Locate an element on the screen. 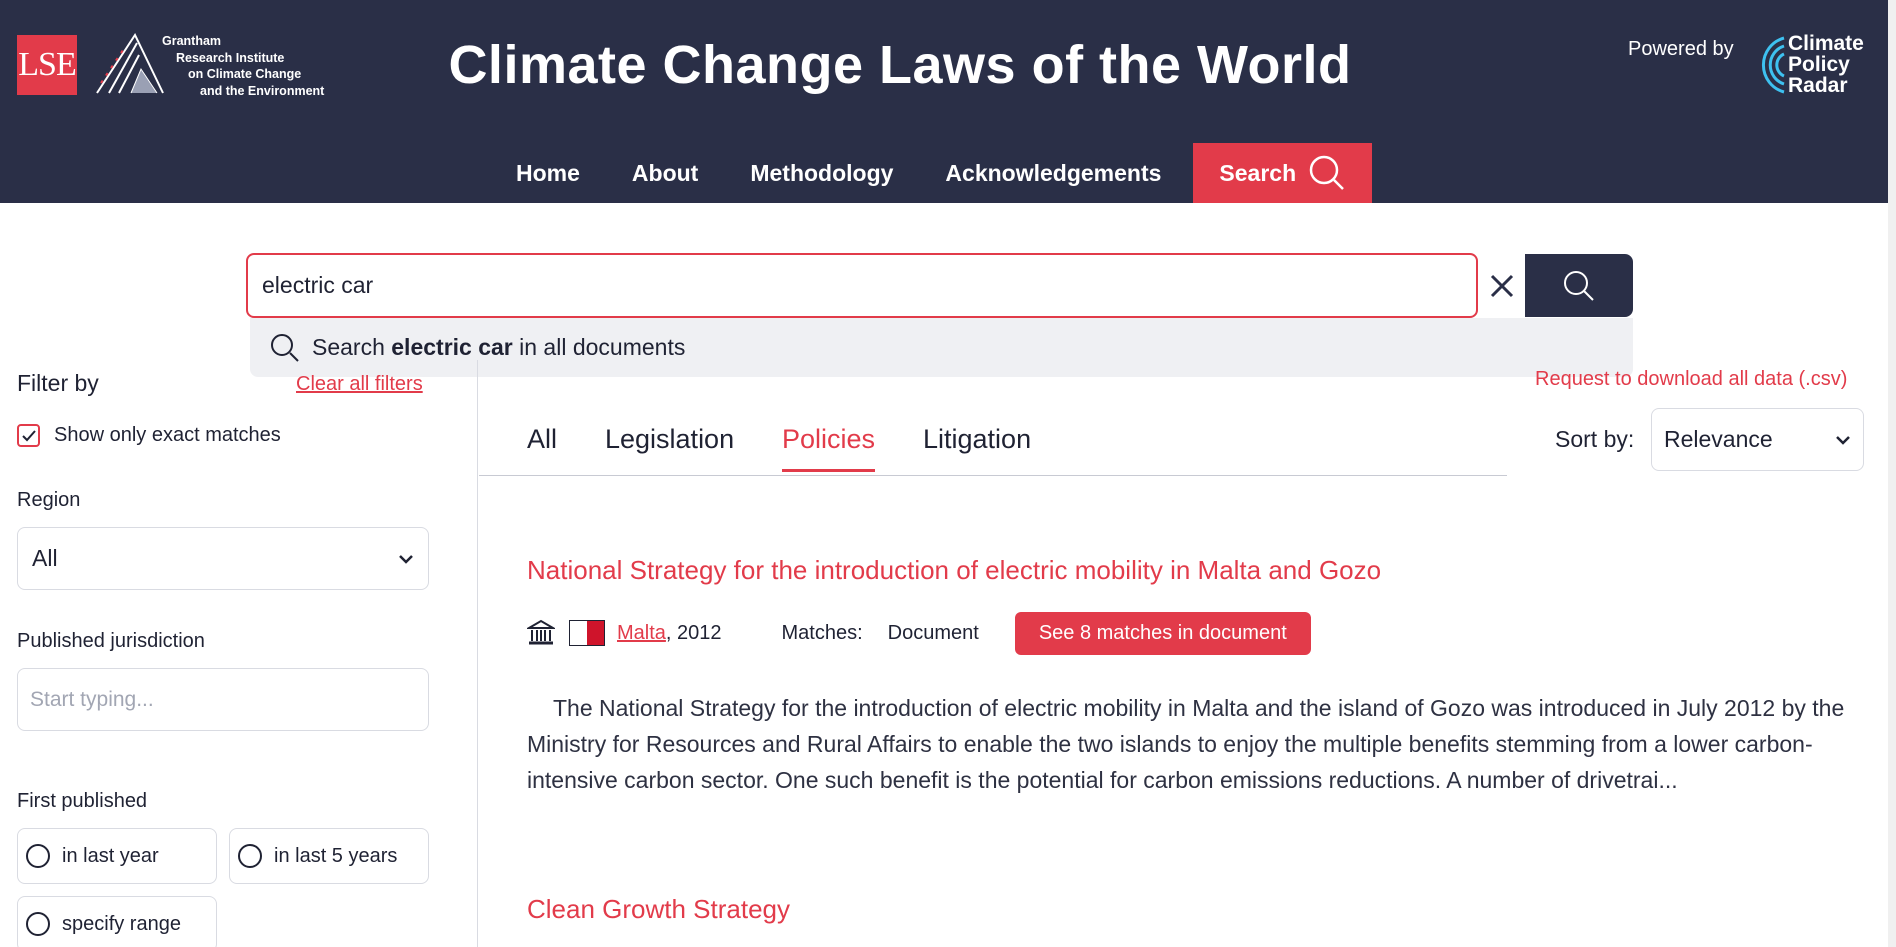 The height and width of the screenshot is (947, 1896). partner-line: Radar is located at coordinates (1818, 85).